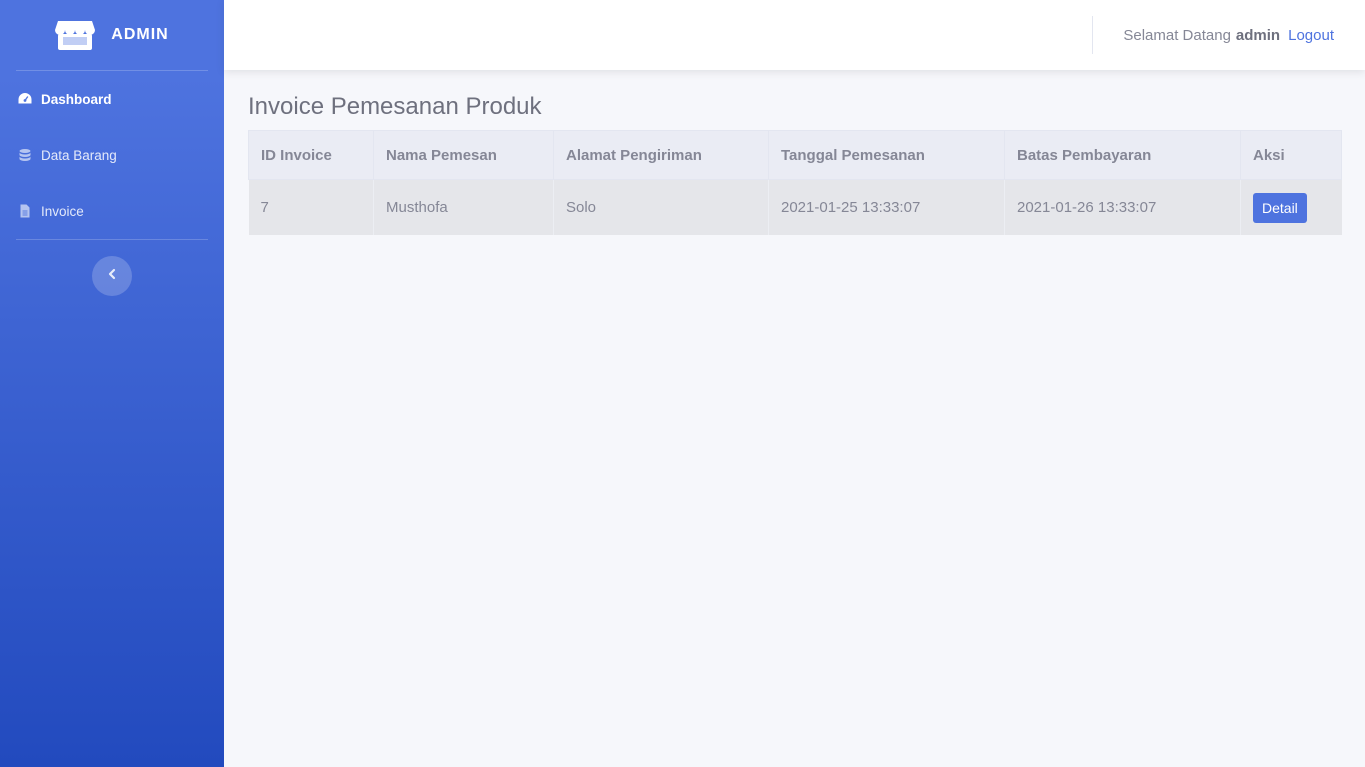 This screenshot has height=767, width=1365. I want to click on column-header-aksi: Aksi, so click(1291, 155).